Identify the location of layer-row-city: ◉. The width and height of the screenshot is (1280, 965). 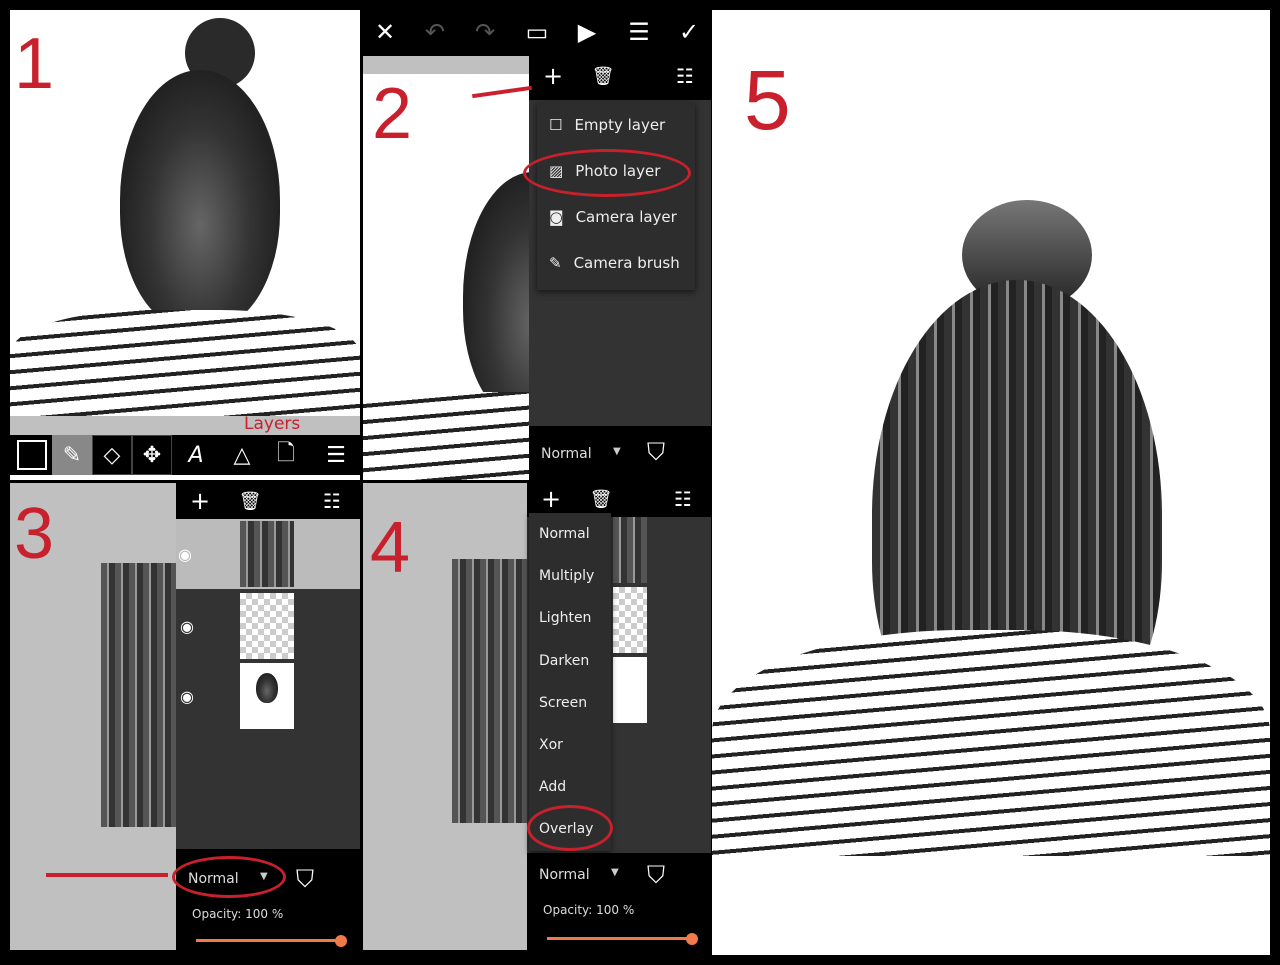
(268, 554).